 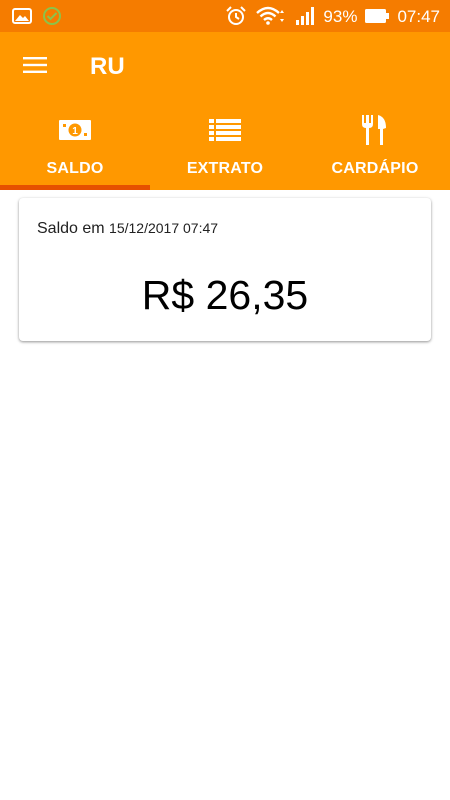 I want to click on list-icon, so click(x=225, y=130).